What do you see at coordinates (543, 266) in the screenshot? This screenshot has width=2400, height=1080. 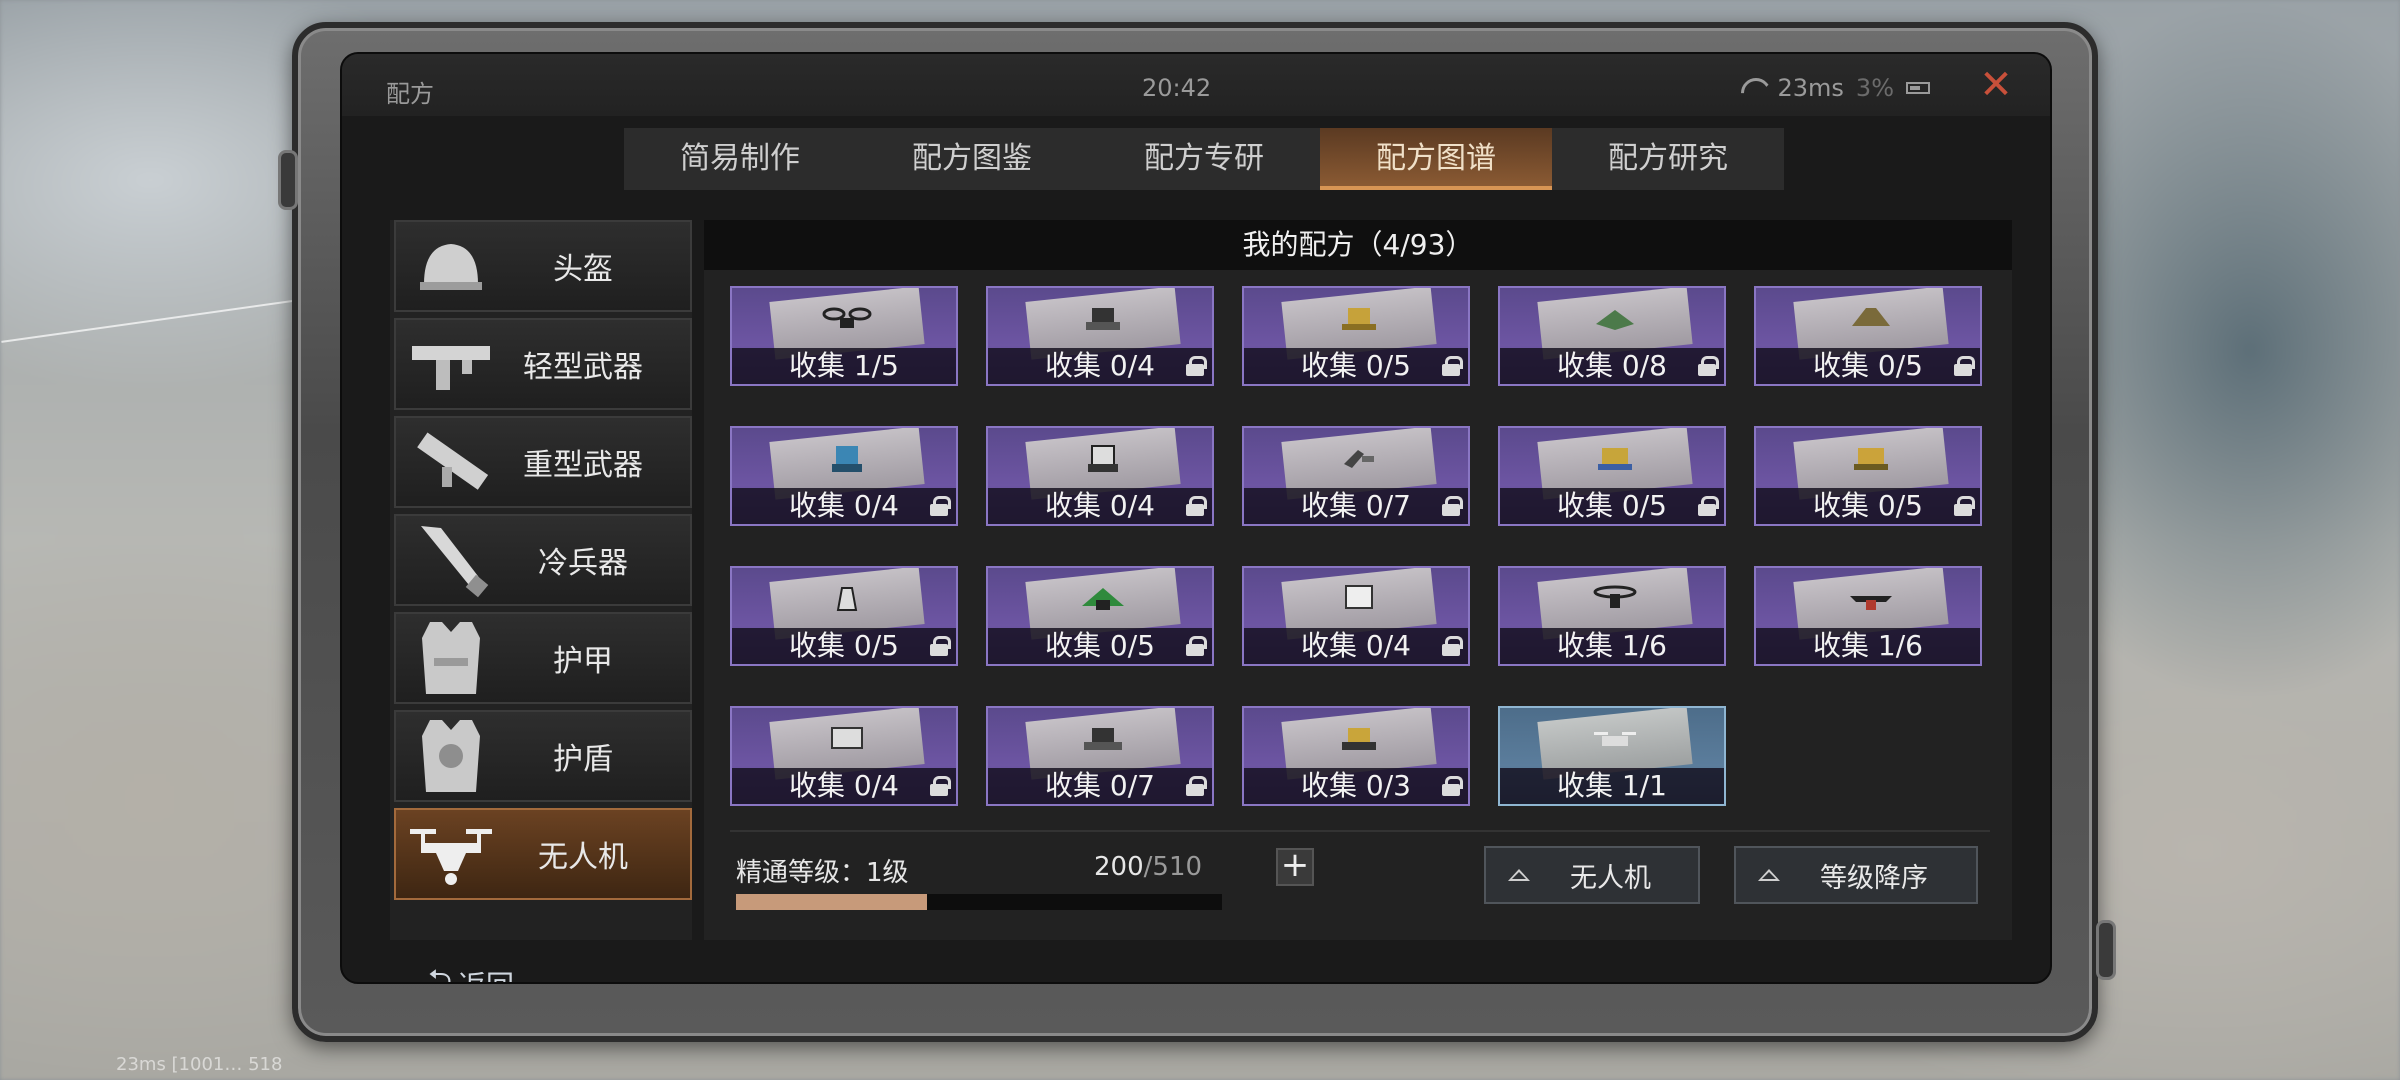 I see `sidebar-item-helmet: 头盔` at bounding box center [543, 266].